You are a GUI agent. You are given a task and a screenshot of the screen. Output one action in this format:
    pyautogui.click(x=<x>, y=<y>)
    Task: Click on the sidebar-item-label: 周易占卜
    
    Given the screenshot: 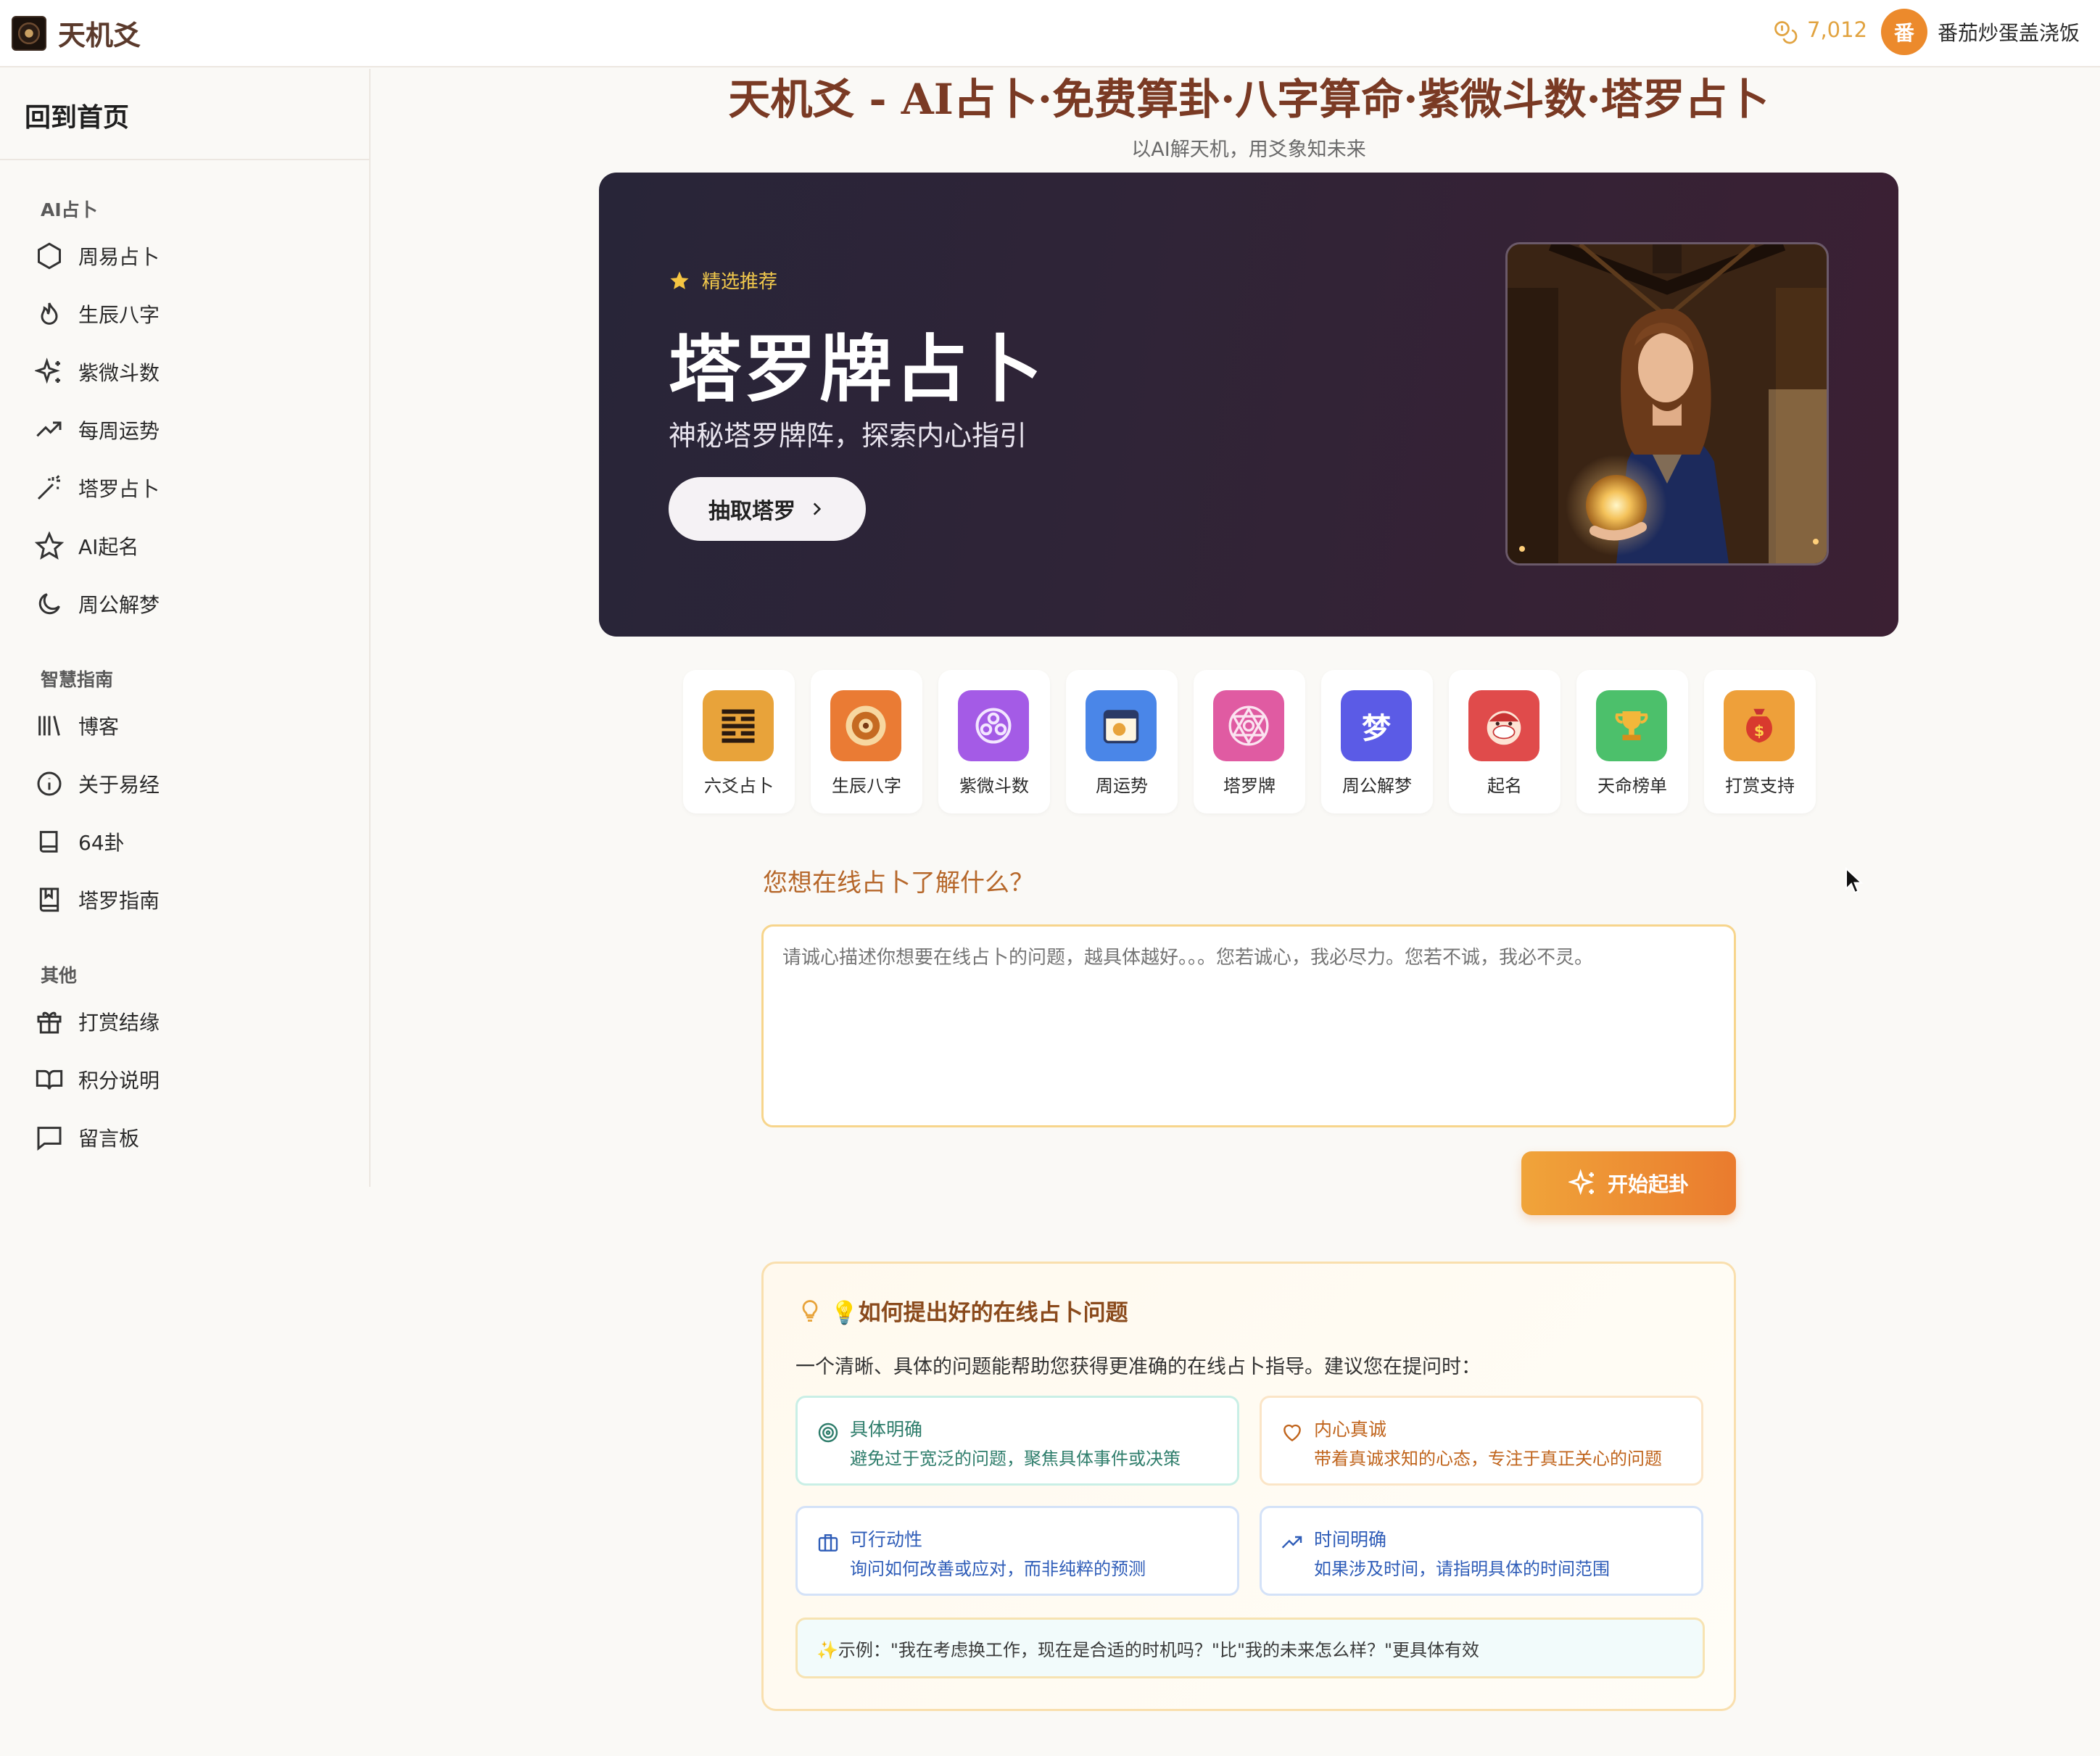 What is the action you would take?
    pyautogui.click(x=119, y=257)
    